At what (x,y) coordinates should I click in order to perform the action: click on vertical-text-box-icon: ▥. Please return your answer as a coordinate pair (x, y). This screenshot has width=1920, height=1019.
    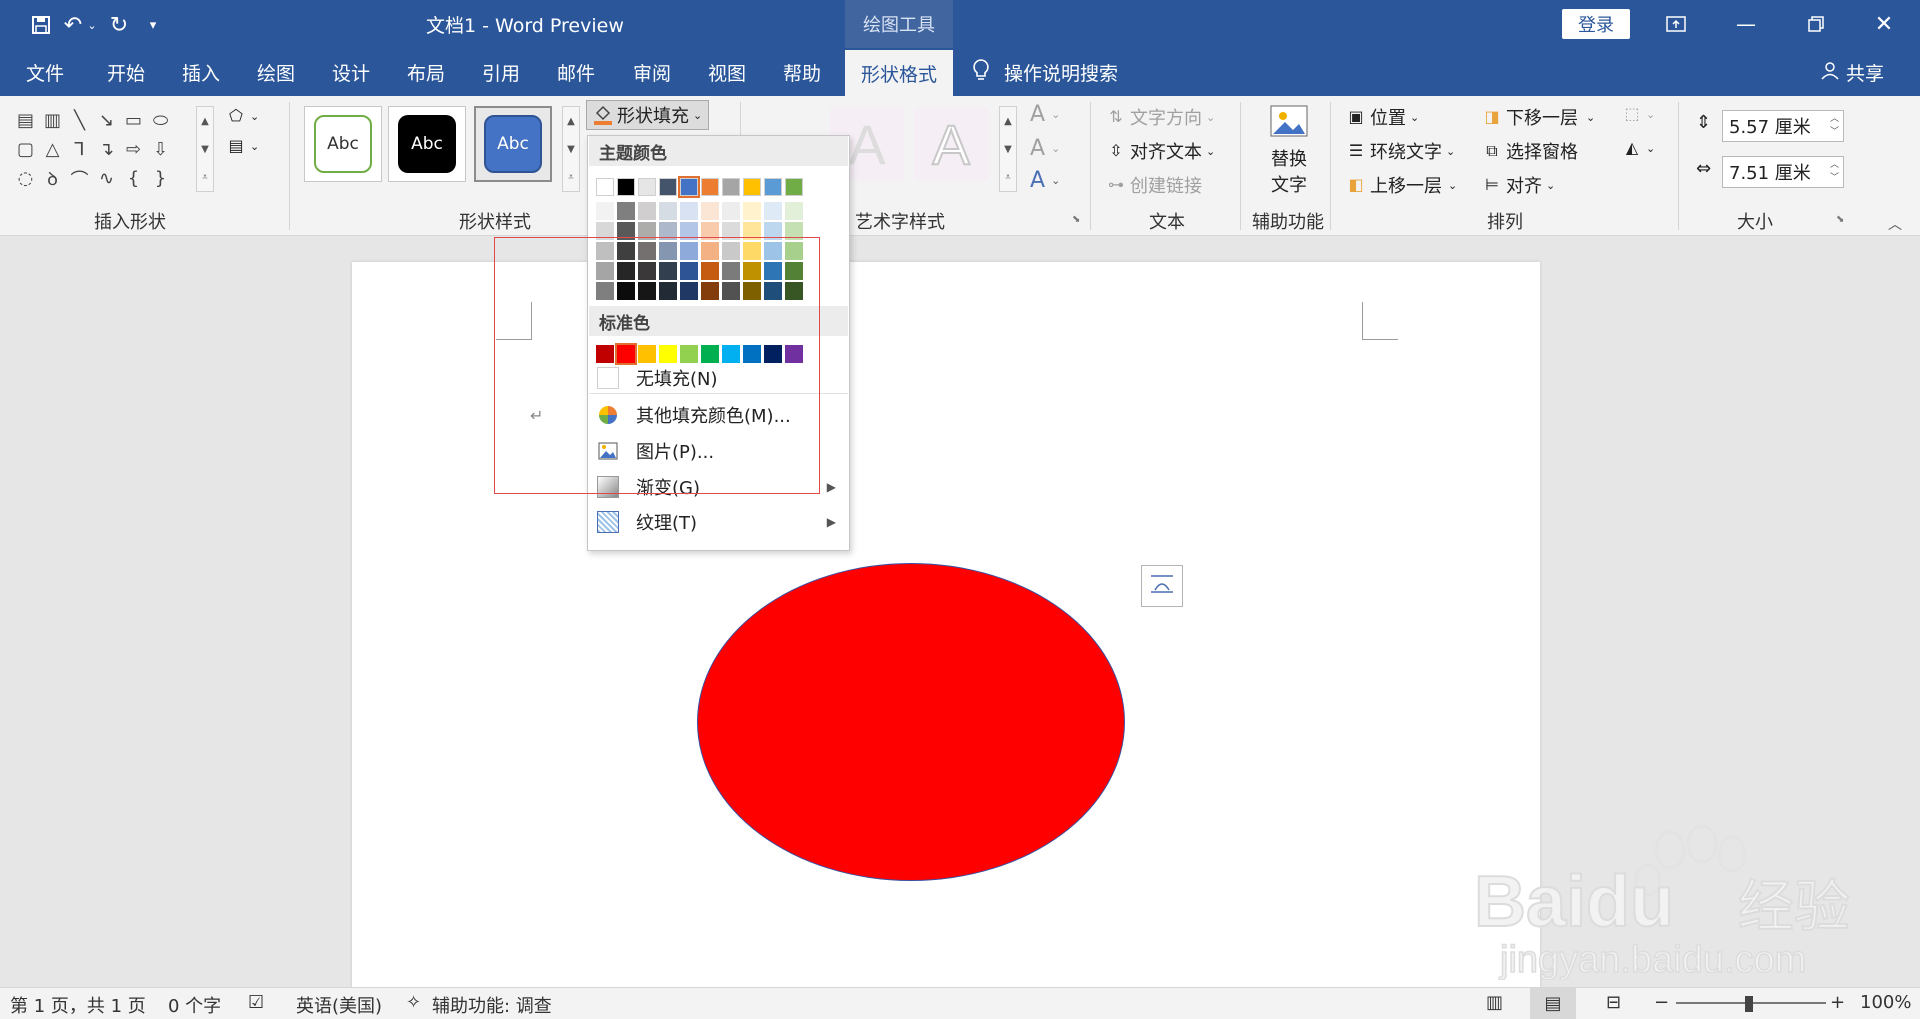
    Looking at the image, I should click on (52, 120).